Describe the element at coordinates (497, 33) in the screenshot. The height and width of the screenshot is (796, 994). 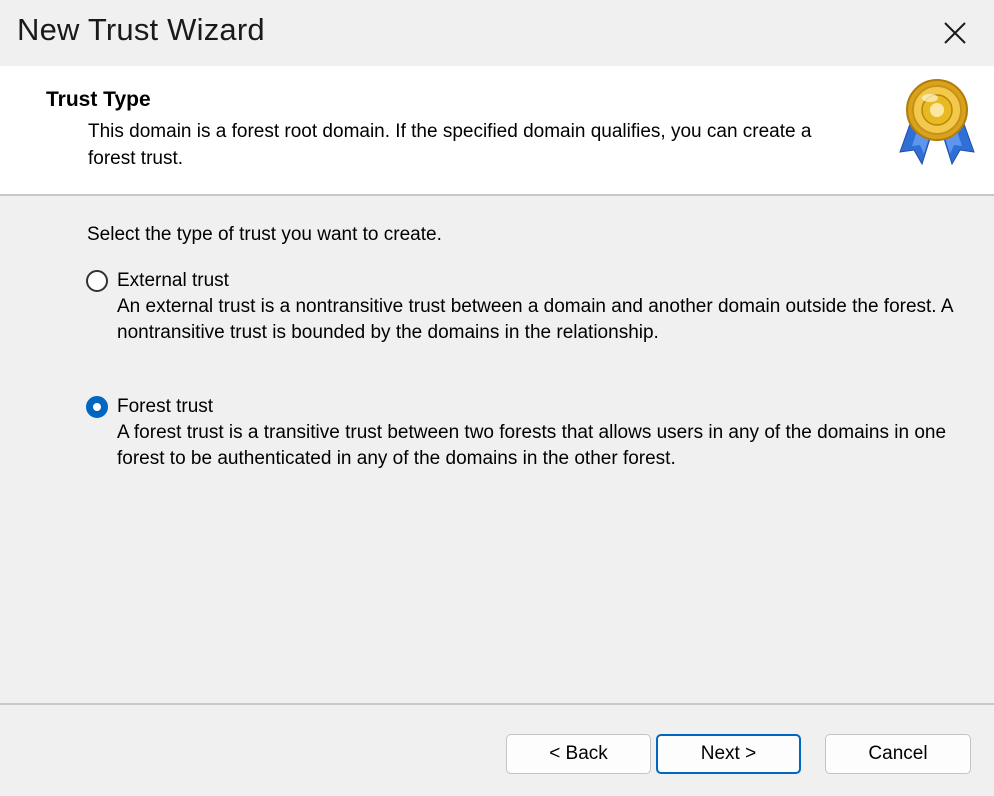
I see `title-bar: New Trust Wizard` at that location.